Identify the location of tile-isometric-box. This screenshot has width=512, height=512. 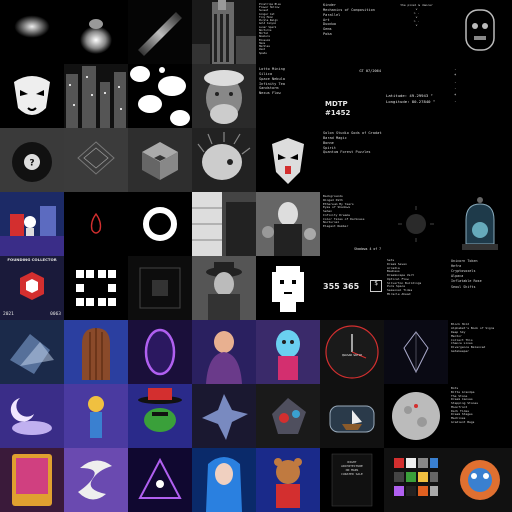
(160, 160).